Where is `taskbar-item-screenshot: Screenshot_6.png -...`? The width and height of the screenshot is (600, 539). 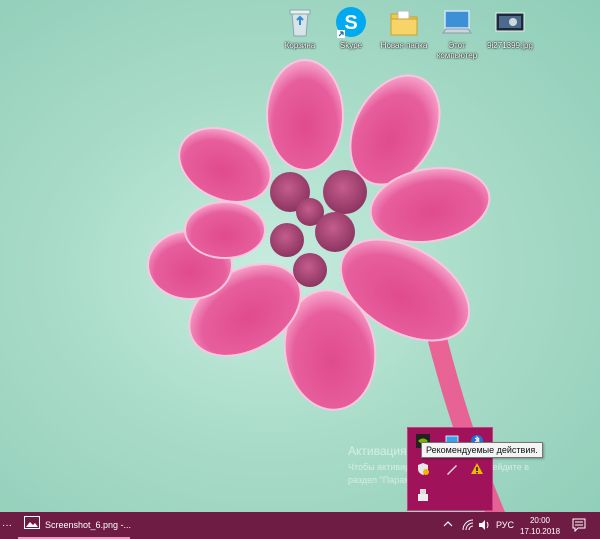
taskbar-item-screenshot: Screenshot_6.png -... is located at coordinates (75, 525).